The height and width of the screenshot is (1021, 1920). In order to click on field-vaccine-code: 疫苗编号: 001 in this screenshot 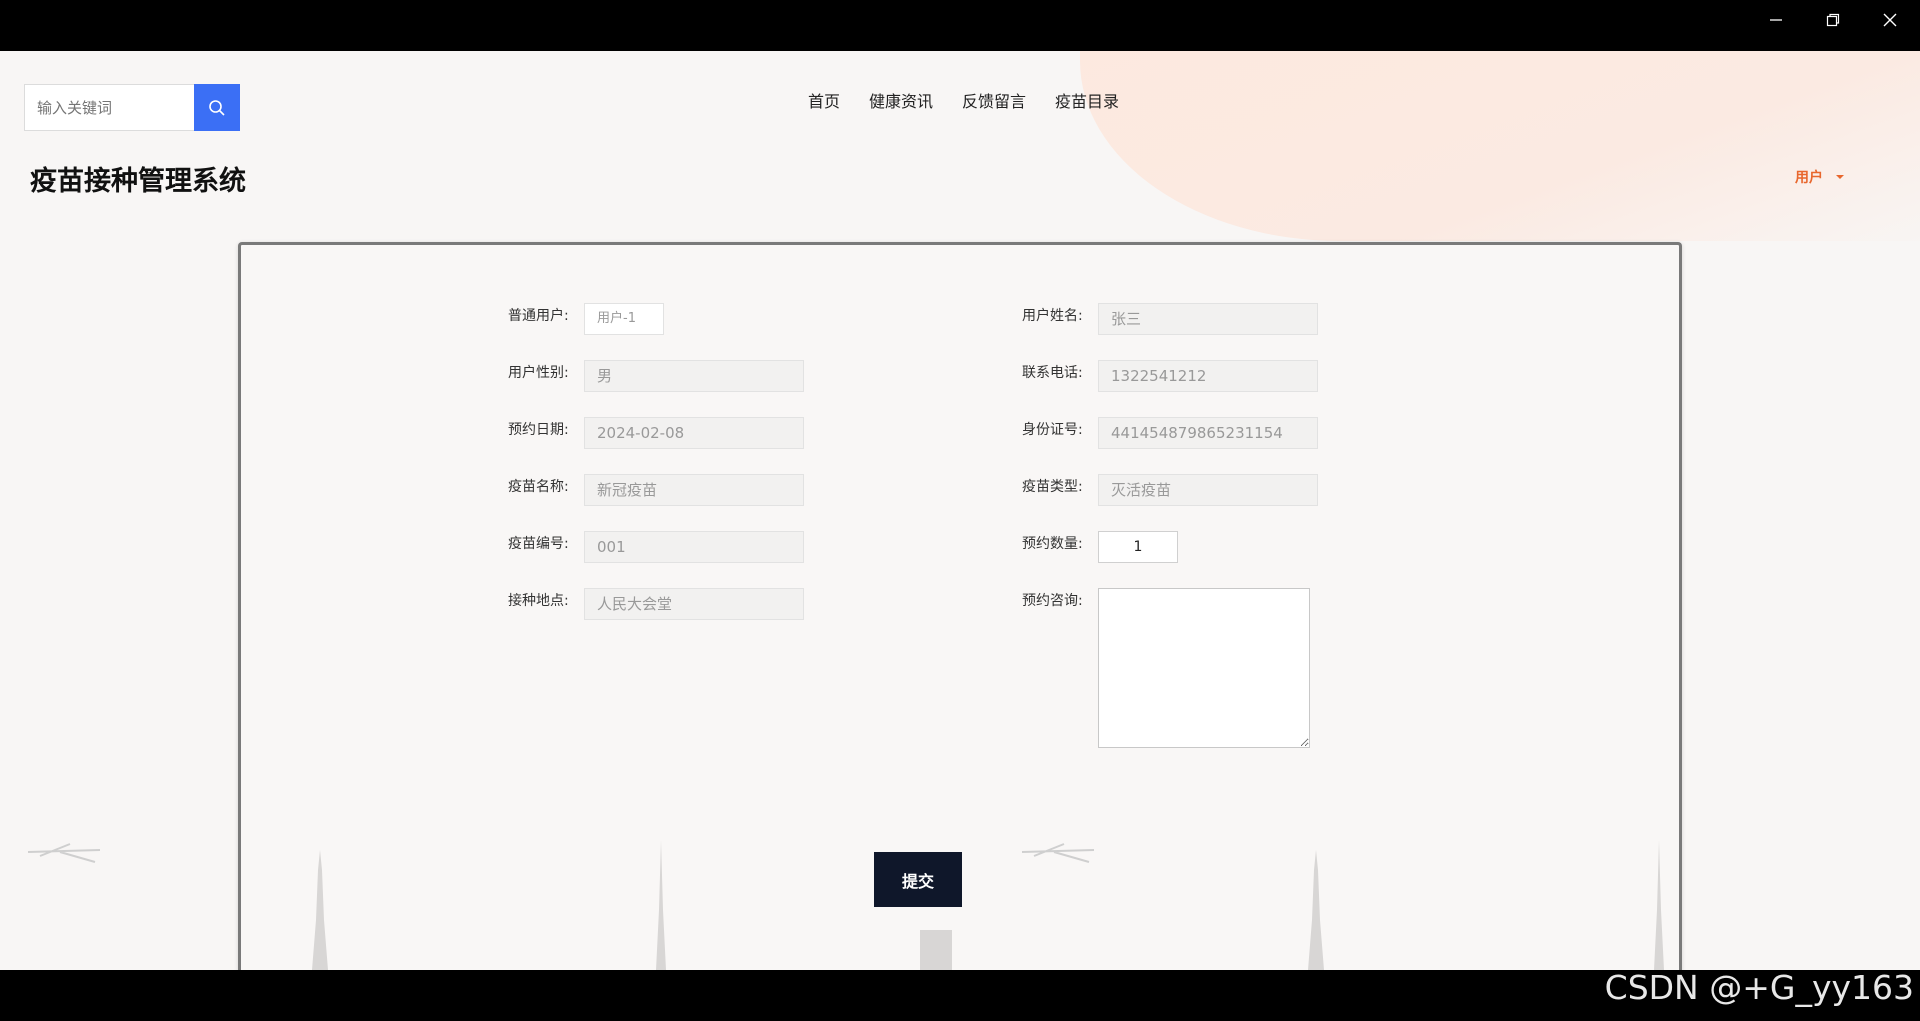, I will do `click(656, 547)`.